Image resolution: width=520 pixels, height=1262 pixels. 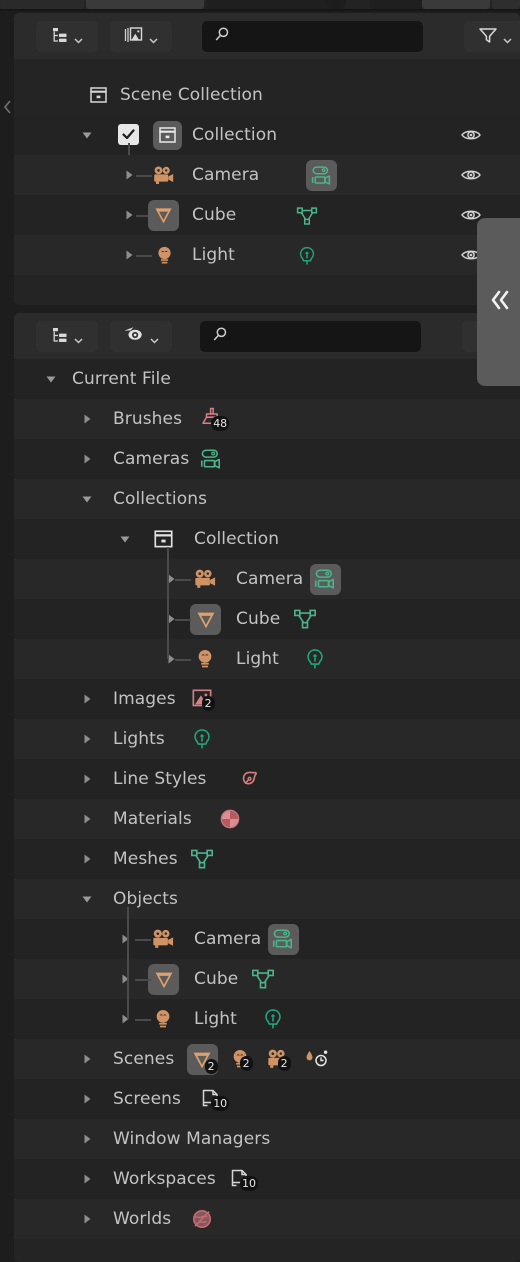 I want to click on file-row-workspaces: 10 Workspaces, so click(x=267, y=1179).